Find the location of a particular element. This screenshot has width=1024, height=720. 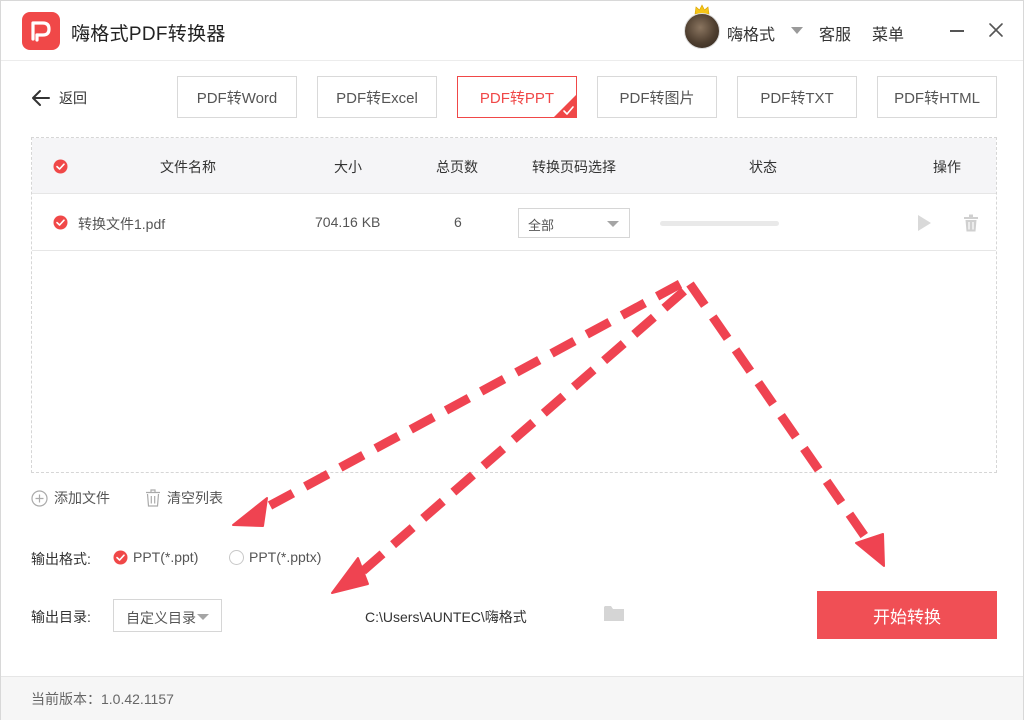

output-dir-label: 输出目录: is located at coordinates (61, 617).